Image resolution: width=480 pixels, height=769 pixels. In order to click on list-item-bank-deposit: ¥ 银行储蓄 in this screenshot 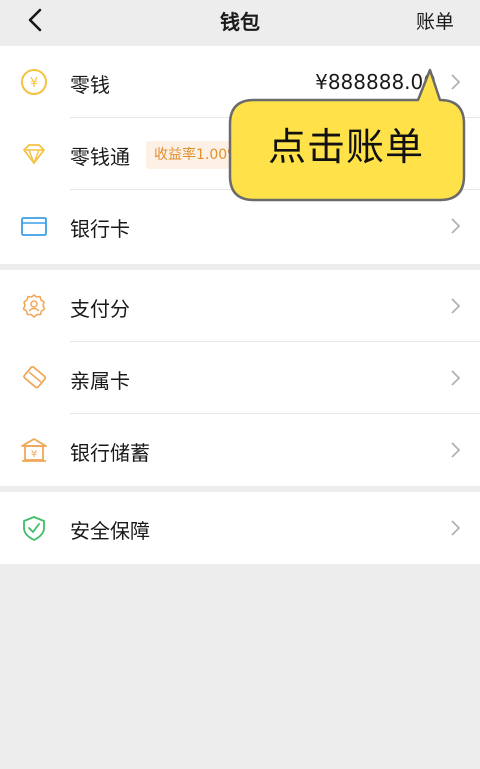, I will do `click(240, 450)`.